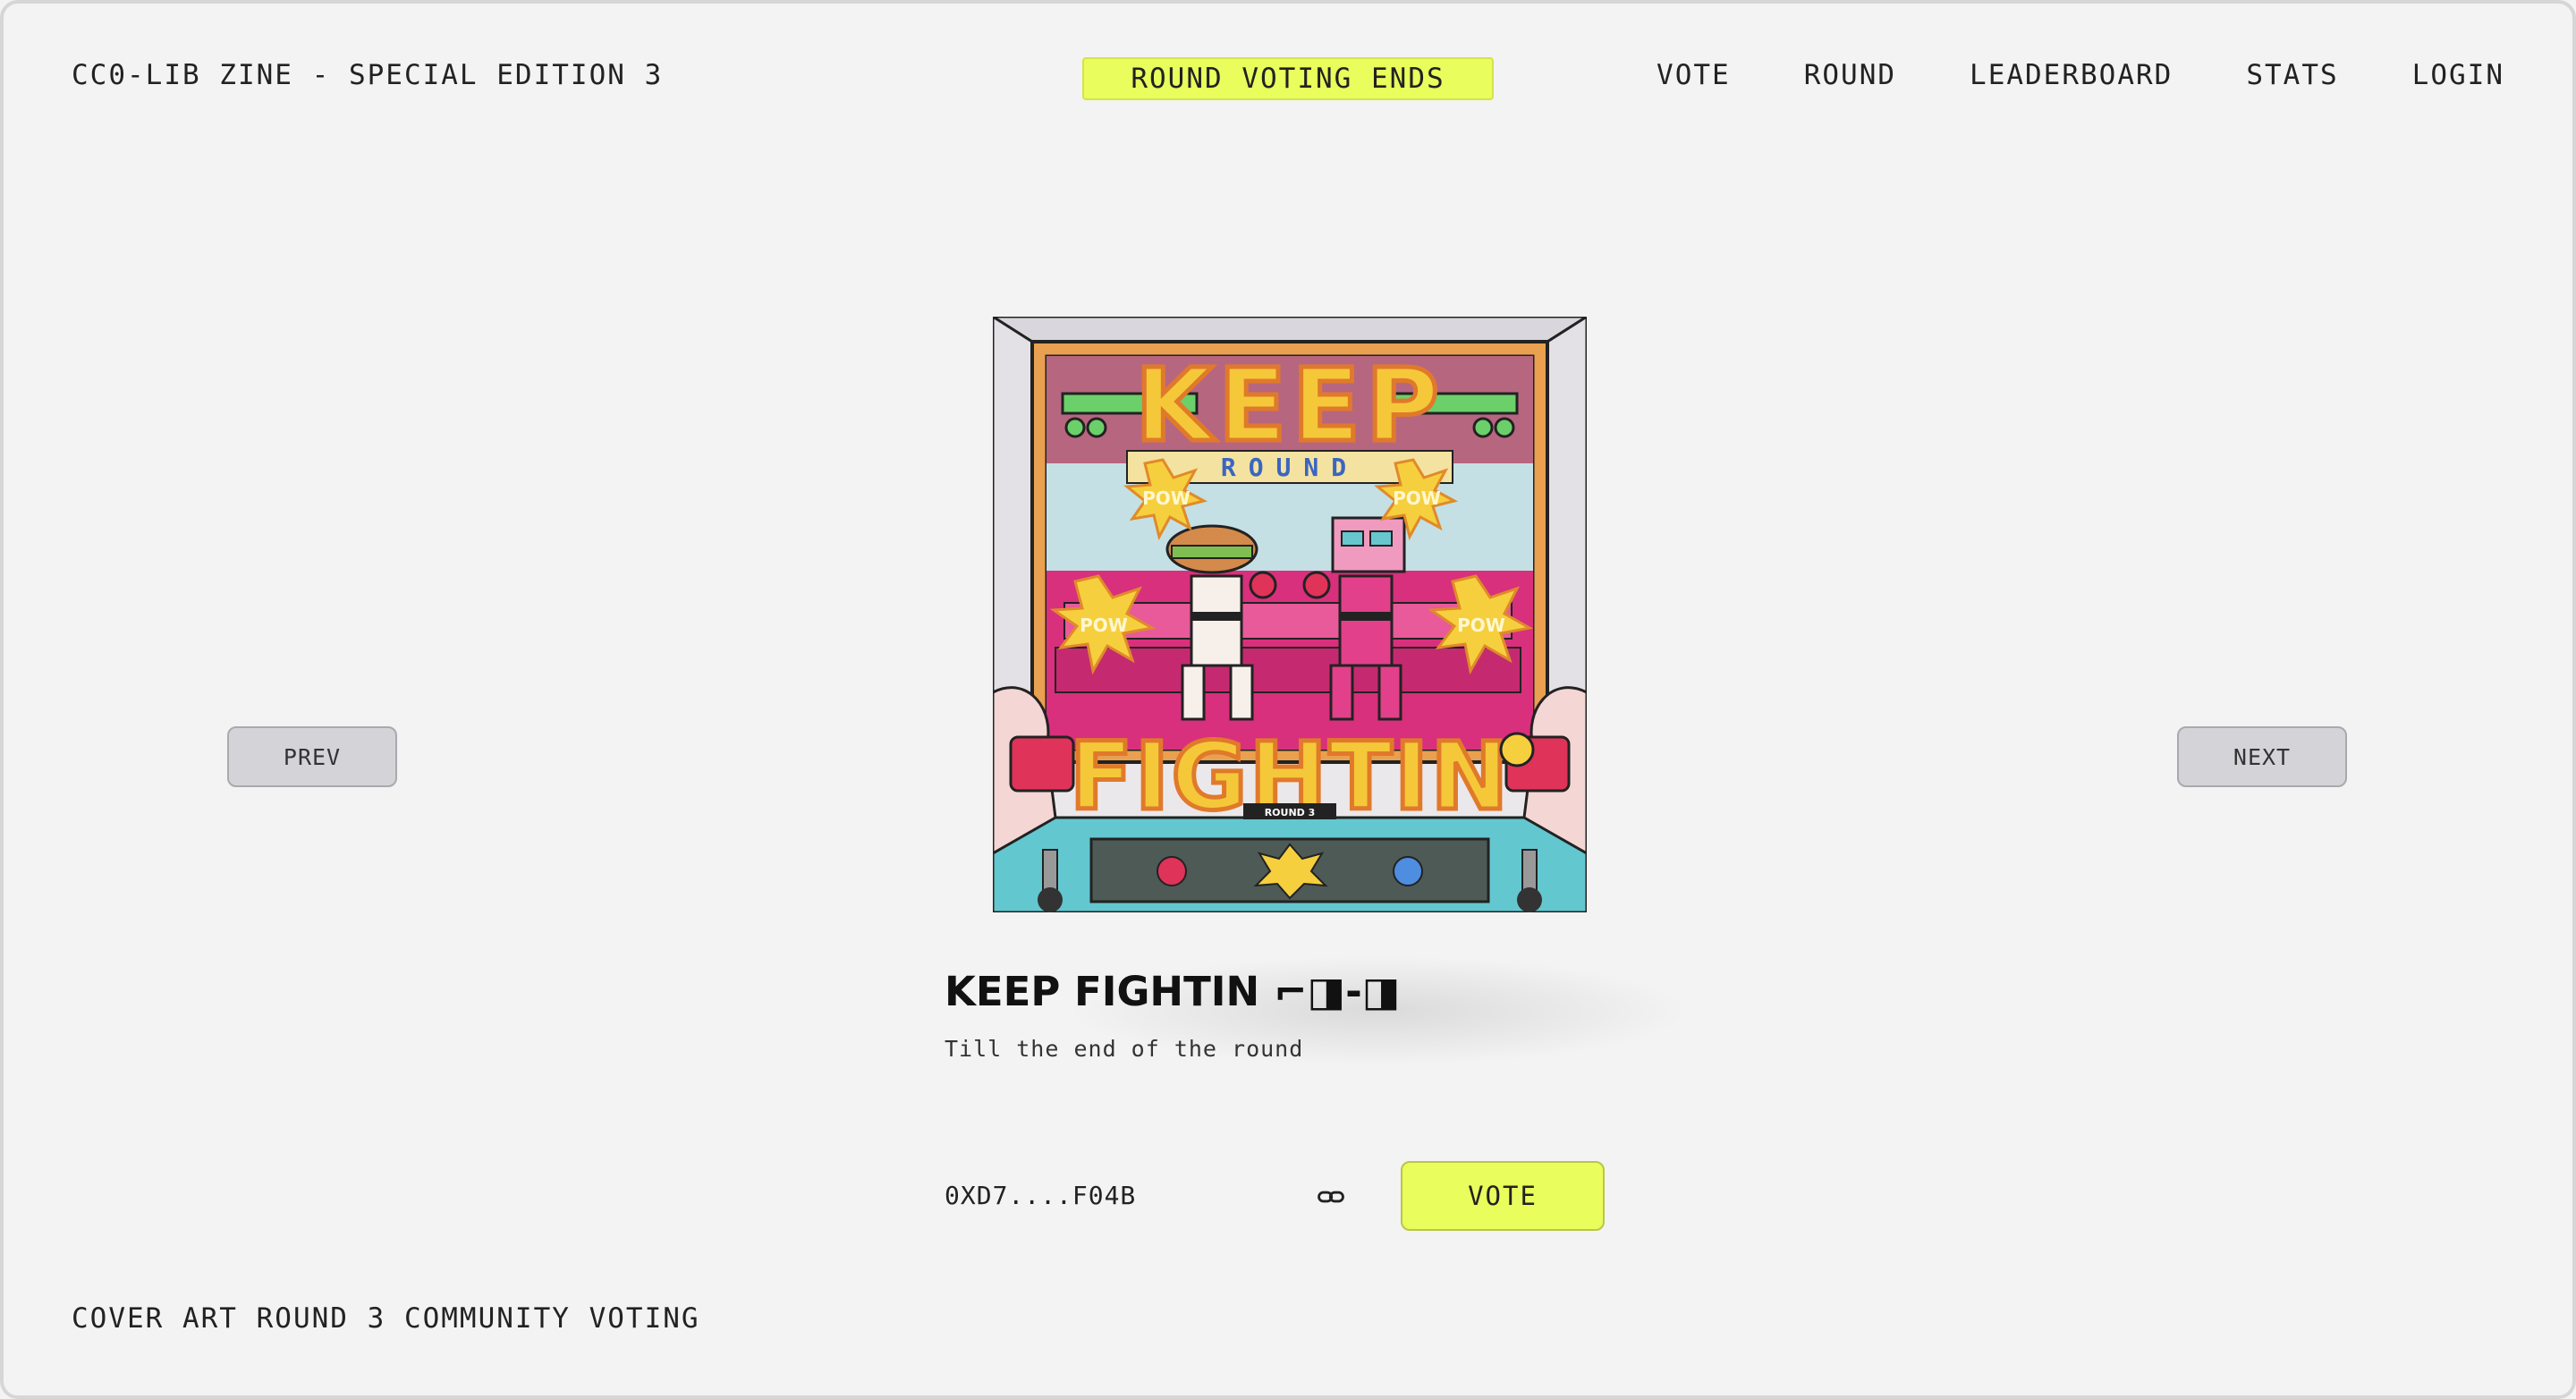 Image resolution: width=2576 pixels, height=1399 pixels. I want to click on countdown-label: ROUND VOTING ENDS, so click(1288, 79).